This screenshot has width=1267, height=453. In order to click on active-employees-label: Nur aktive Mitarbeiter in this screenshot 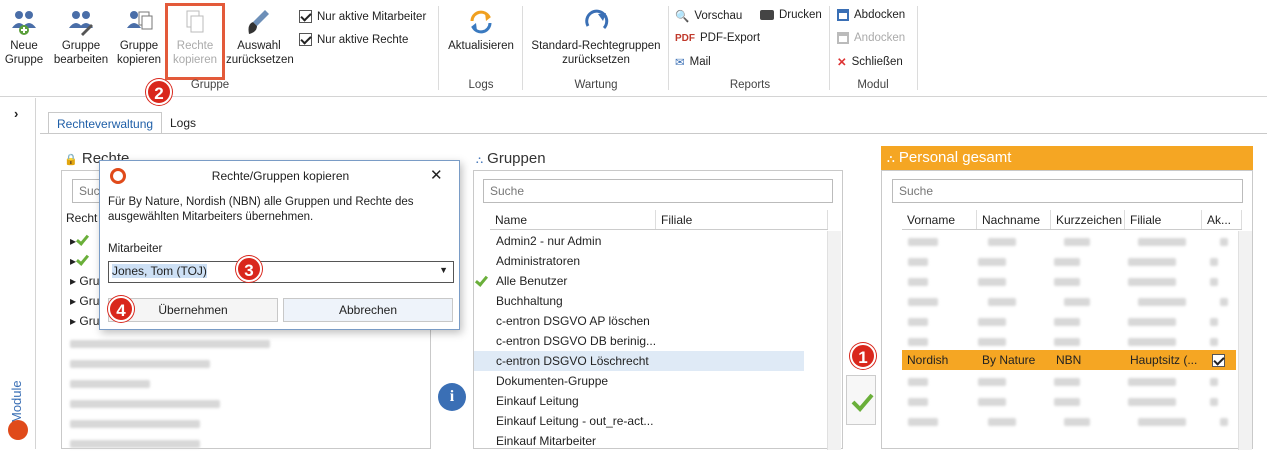, I will do `click(372, 16)`.